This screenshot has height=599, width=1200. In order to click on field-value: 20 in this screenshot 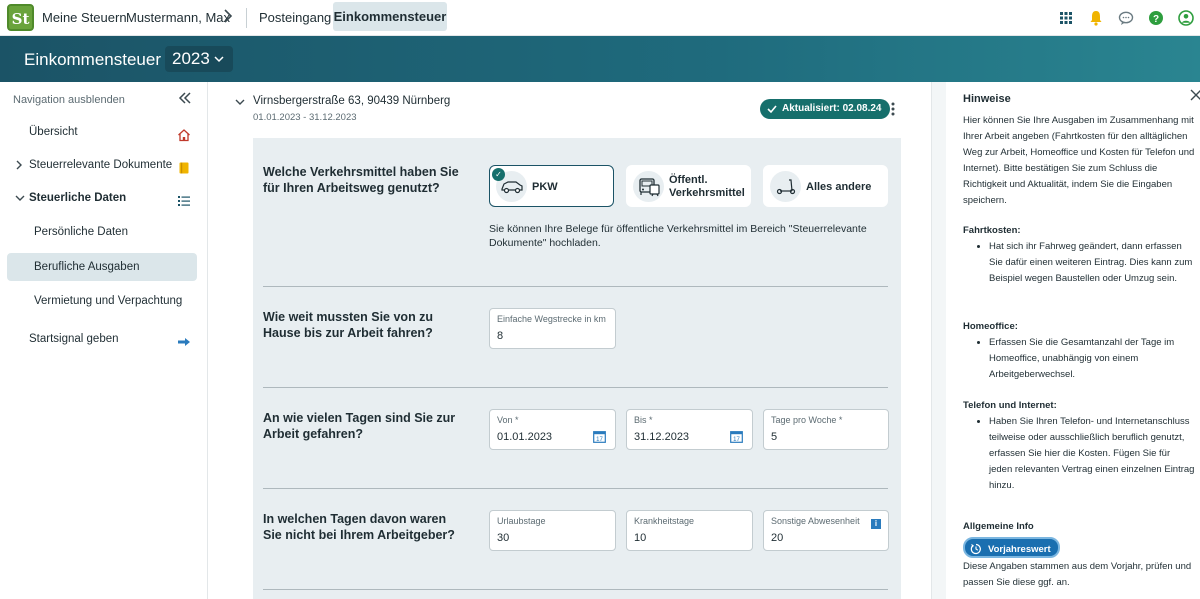, I will do `click(777, 538)`.